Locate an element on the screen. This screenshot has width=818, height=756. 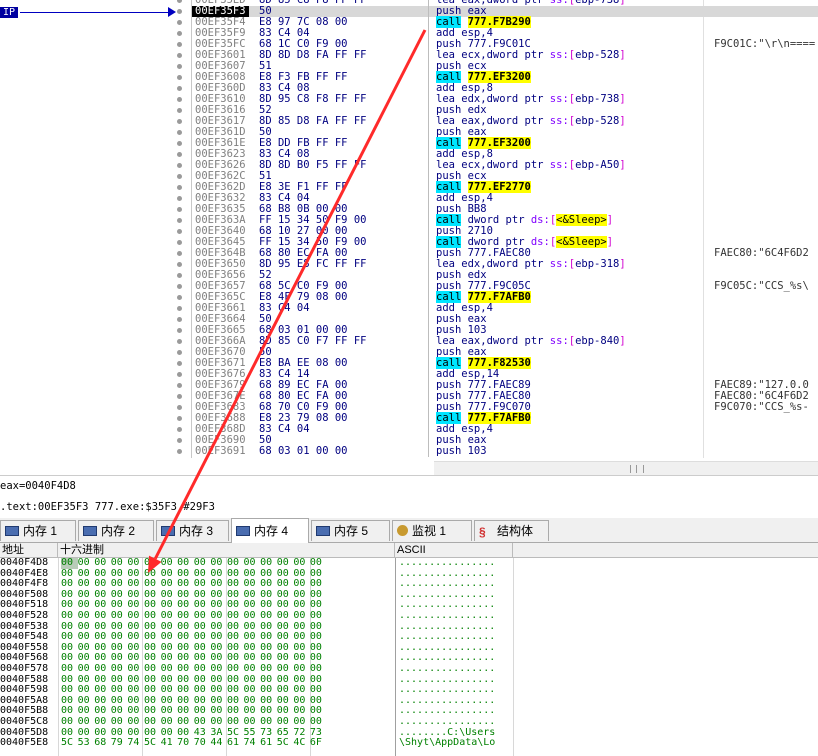
ip-arrow-line is located at coordinates (95, 12).